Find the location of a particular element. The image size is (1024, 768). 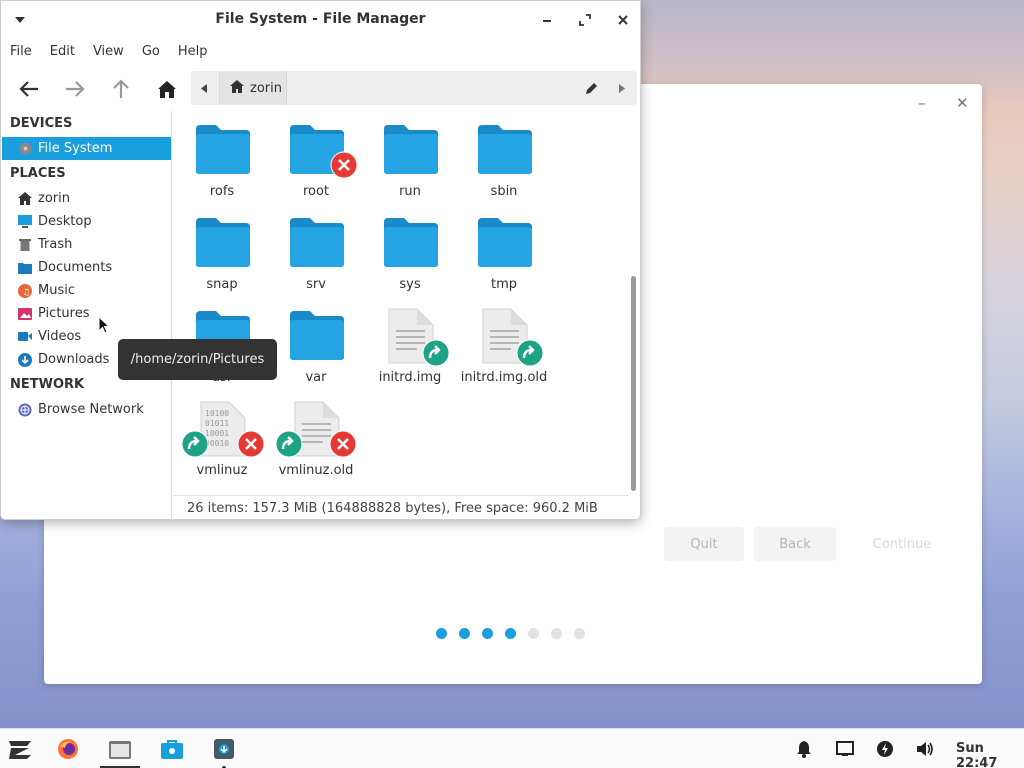

path-bar: zorin is located at coordinates (414, 88).